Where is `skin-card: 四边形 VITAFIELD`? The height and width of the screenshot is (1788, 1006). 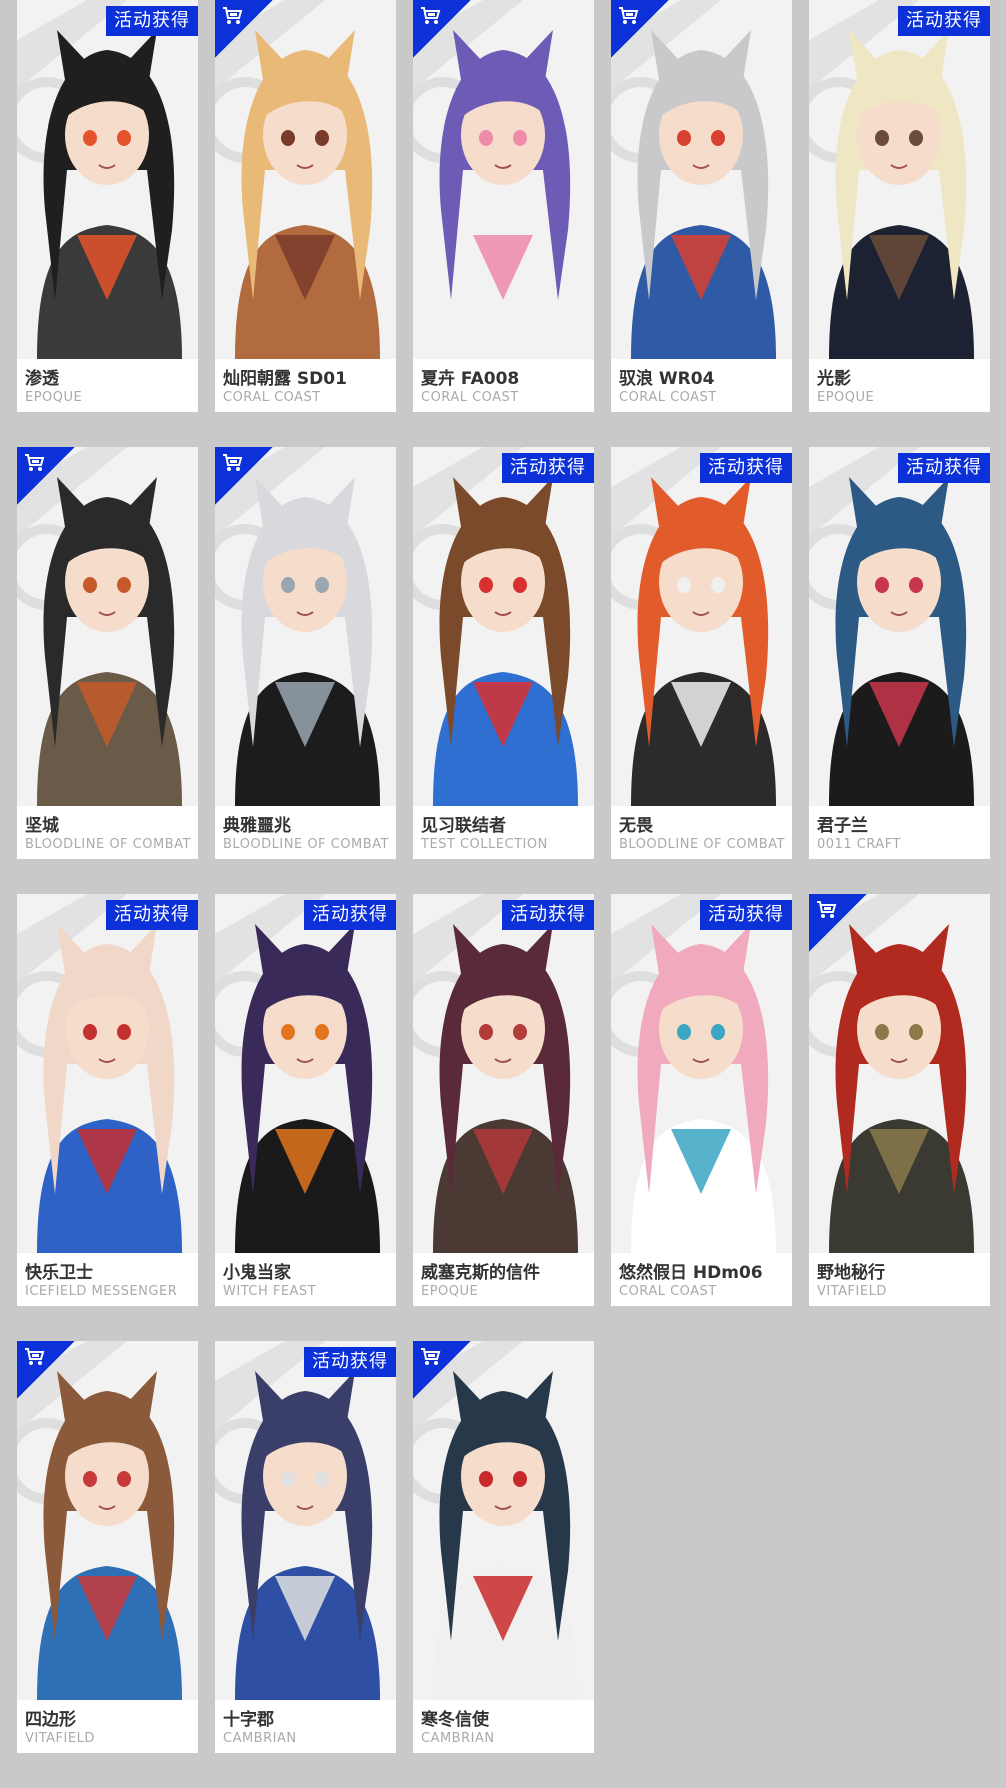
skin-card: 四边形 VITAFIELD is located at coordinates (107, 1547).